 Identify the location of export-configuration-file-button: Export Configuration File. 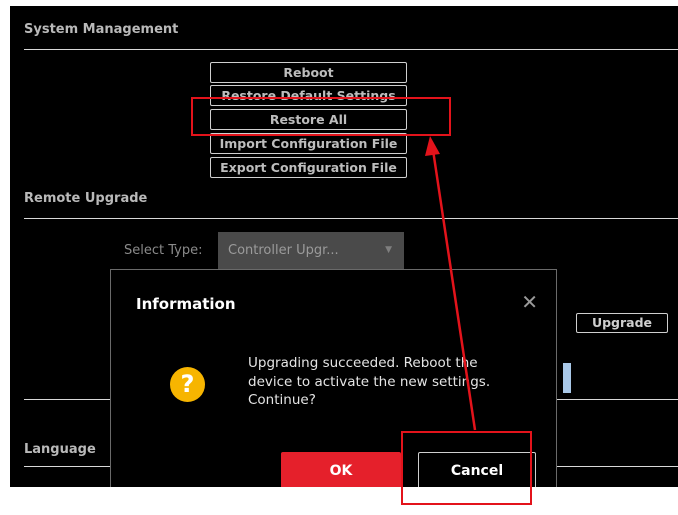
(308, 167).